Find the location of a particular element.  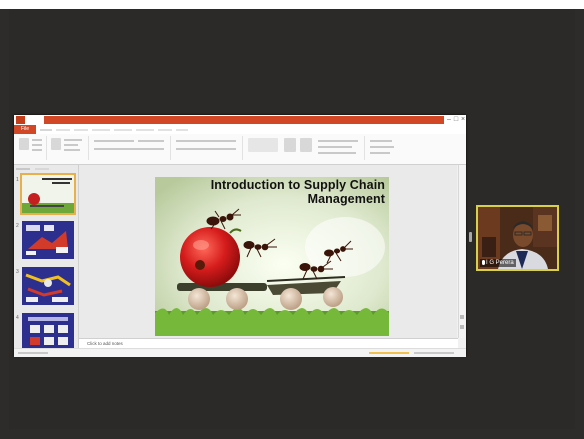

view-buttons is located at coordinates (389, 353).